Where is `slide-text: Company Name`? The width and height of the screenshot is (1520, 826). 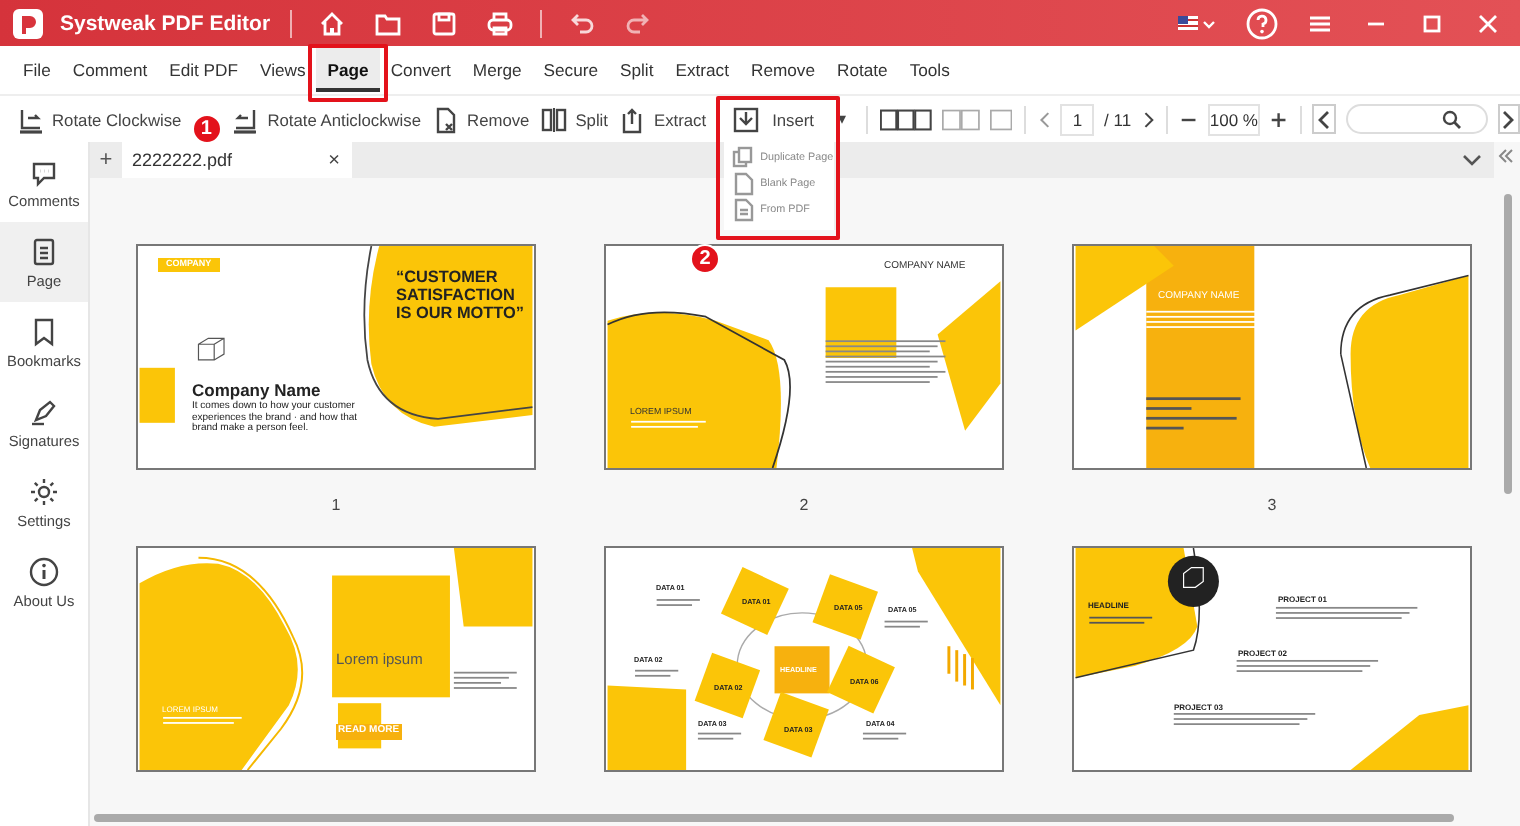 slide-text: Company Name is located at coordinates (256, 391).